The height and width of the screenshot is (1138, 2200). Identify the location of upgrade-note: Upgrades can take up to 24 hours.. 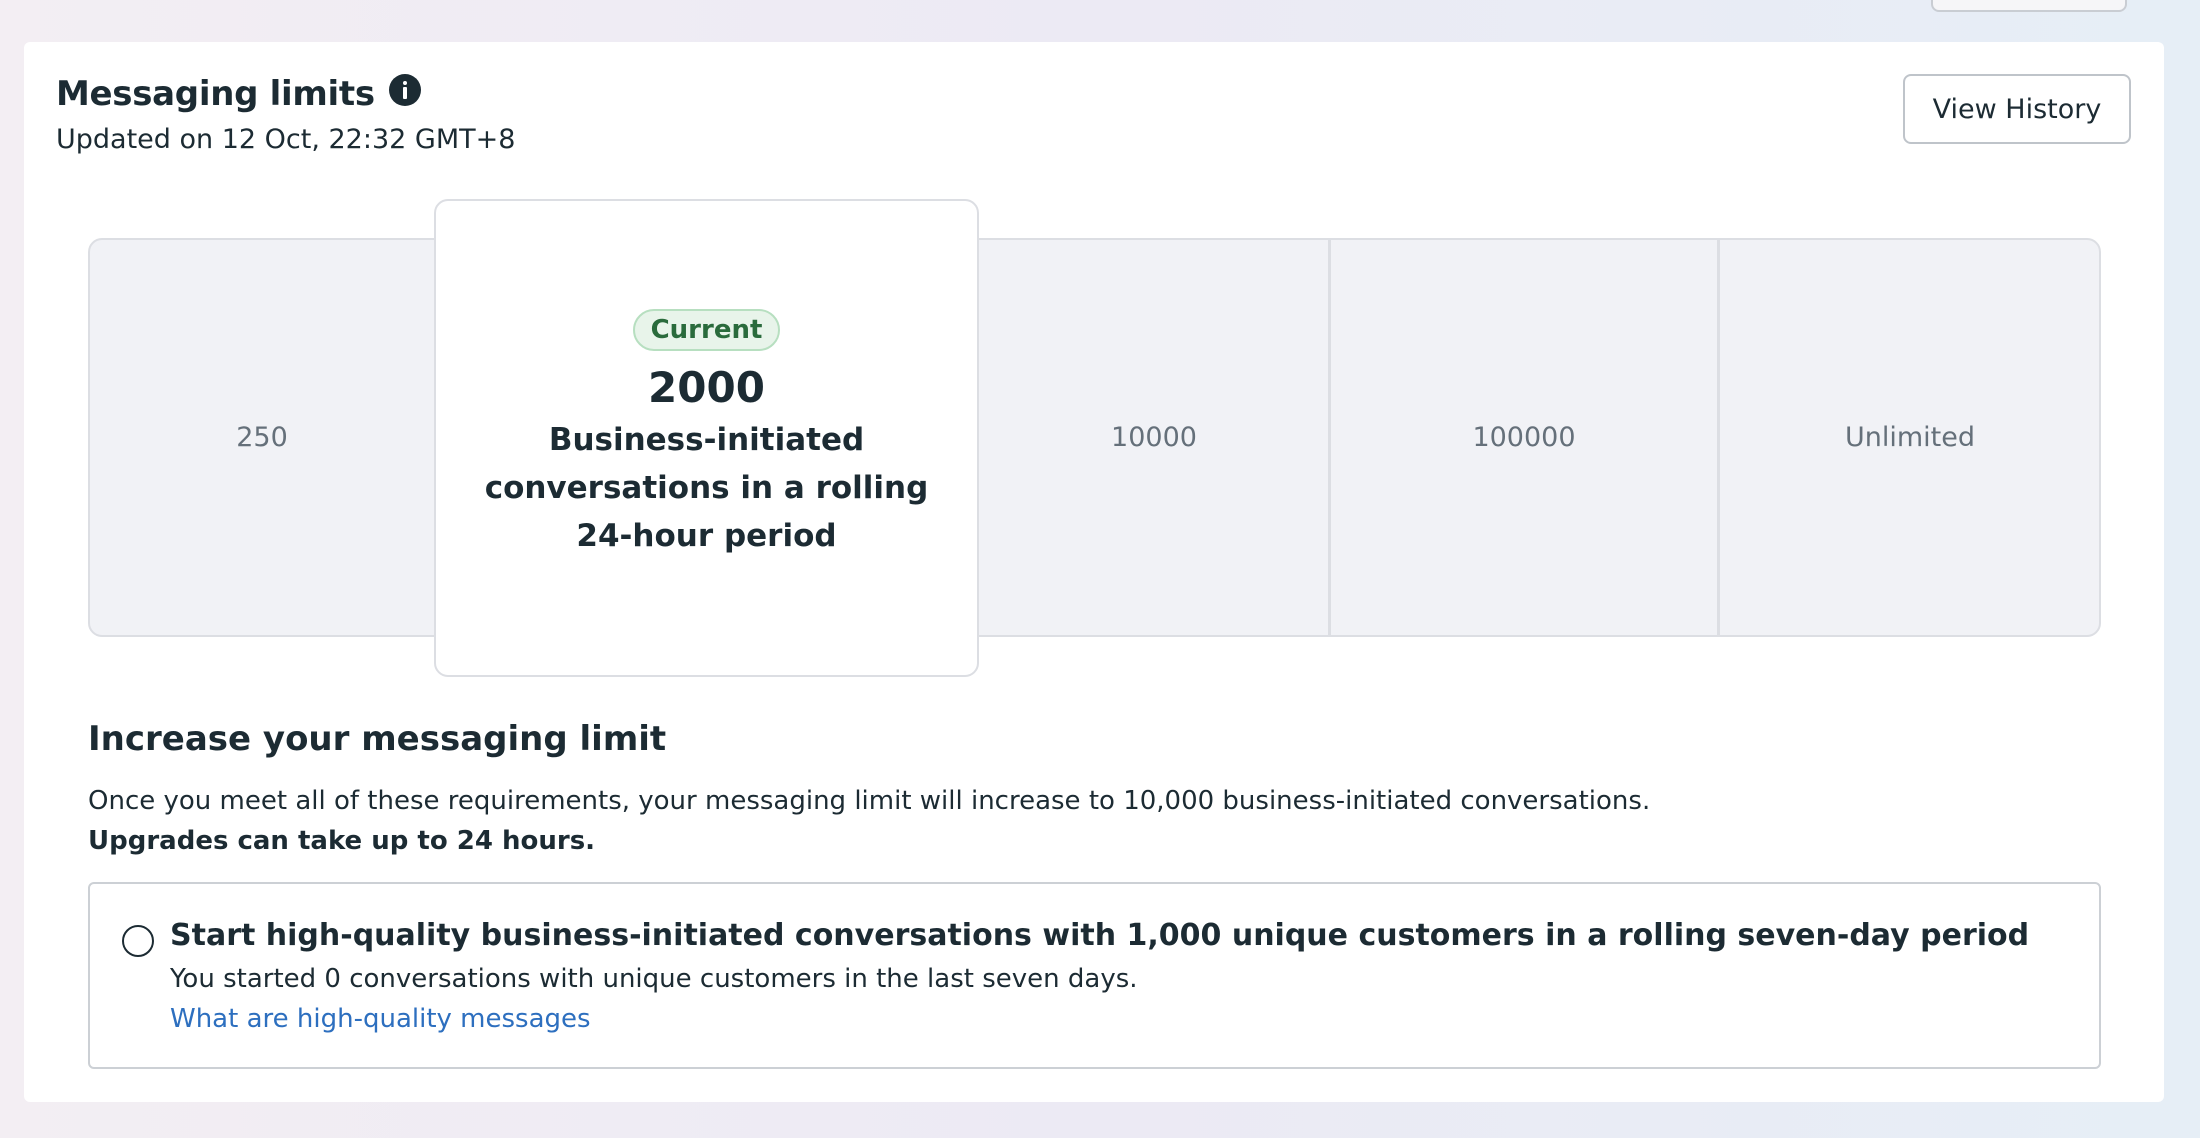
(342, 841).